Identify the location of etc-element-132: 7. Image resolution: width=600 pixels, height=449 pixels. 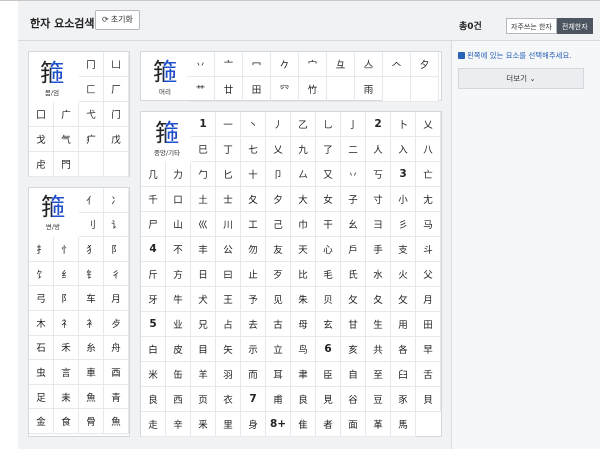
(253, 399).